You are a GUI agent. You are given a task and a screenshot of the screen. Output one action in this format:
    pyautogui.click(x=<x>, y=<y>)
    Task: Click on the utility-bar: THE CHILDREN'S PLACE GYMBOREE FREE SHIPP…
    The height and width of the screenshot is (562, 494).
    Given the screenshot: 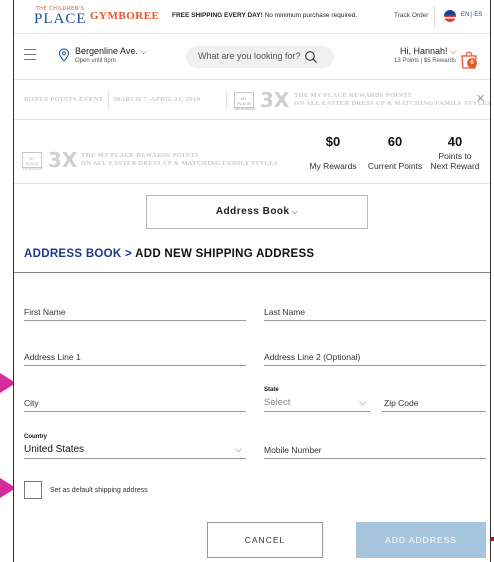 What is the action you would take?
    pyautogui.click(x=252, y=17)
    